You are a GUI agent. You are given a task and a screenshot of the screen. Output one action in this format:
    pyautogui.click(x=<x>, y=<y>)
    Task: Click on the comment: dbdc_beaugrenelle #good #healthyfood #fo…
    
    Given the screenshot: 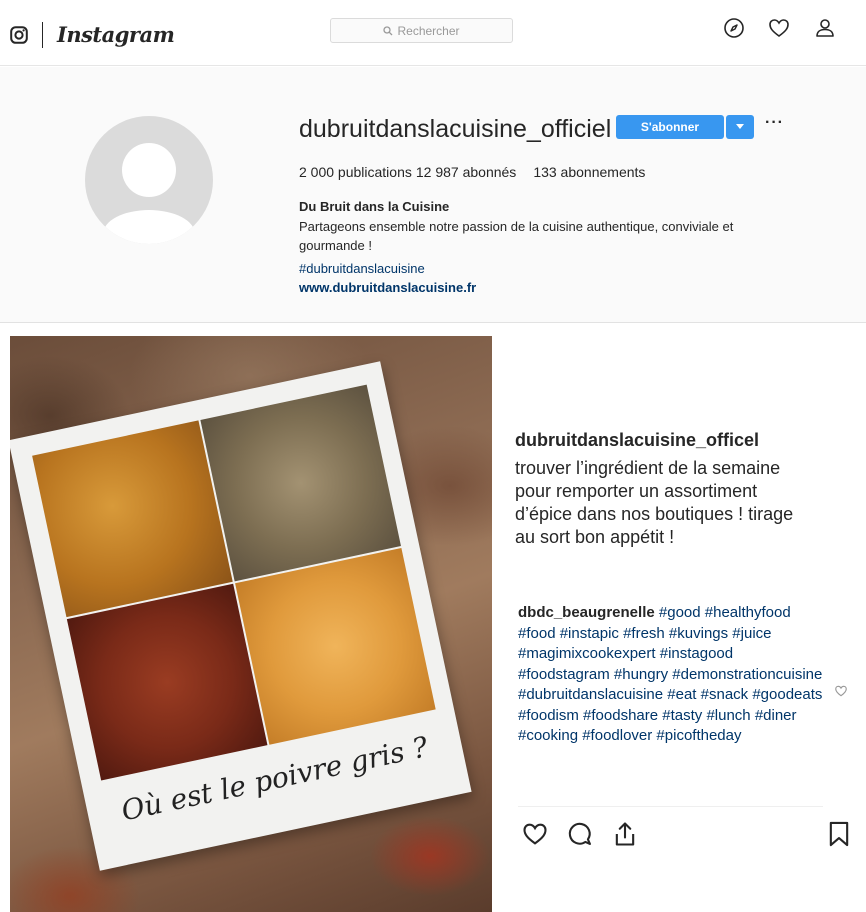 What is the action you would take?
    pyautogui.click(x=670, y=675)
    